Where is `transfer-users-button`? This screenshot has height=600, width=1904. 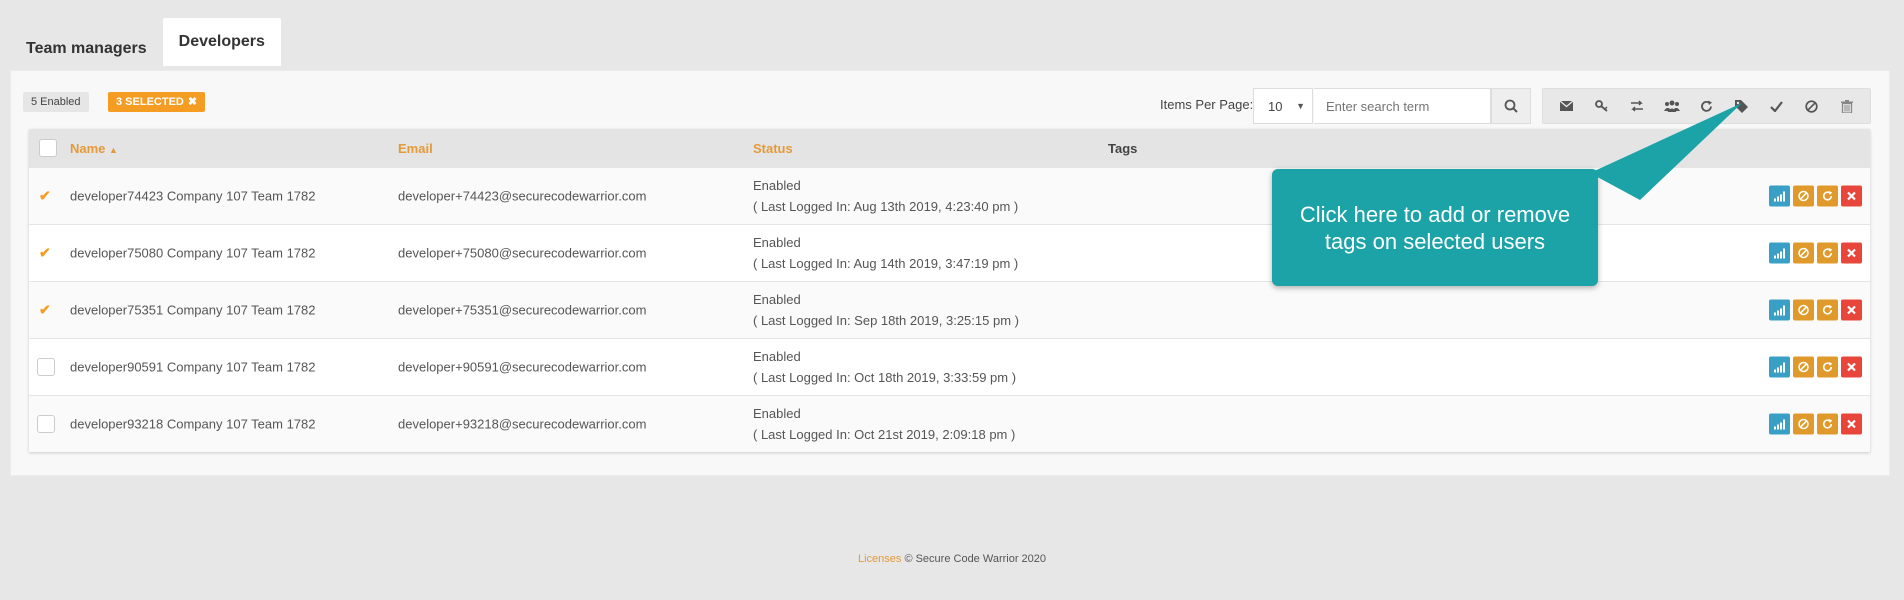
transfer-users-button is located at coordinates (1637, 106).